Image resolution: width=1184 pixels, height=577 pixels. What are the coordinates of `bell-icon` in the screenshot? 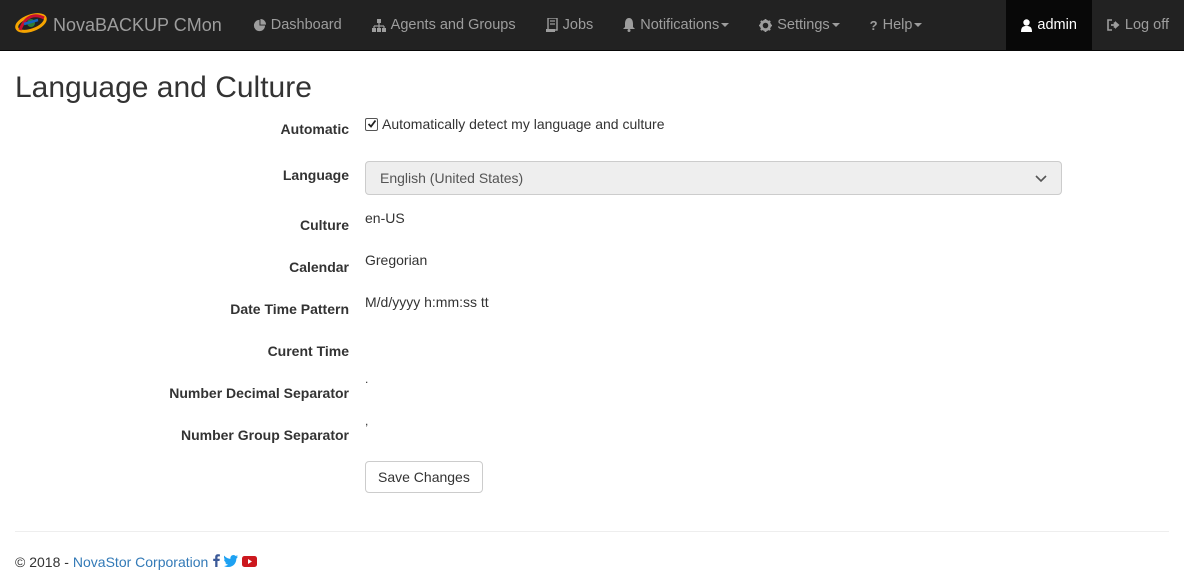 It's located at (629, 25).